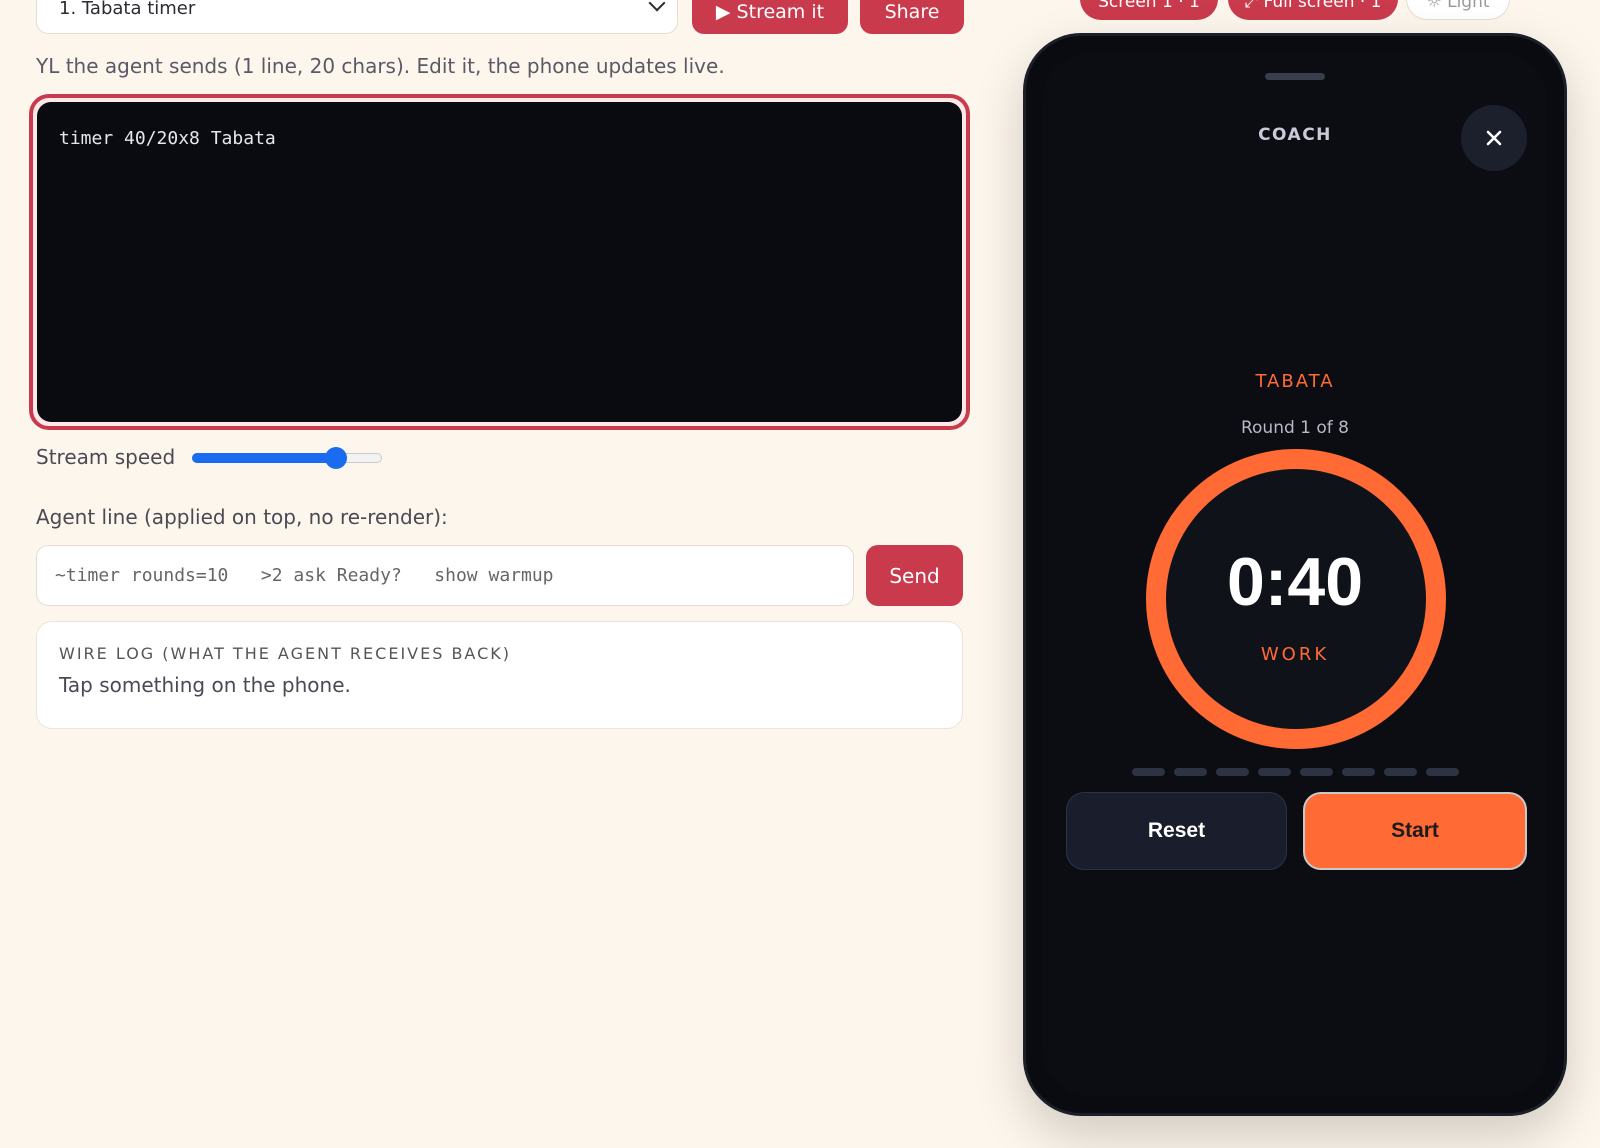 The image size is (1600, 1148). I want to click on preset-select-value: 1. Tabata timer, so click(127, 9).